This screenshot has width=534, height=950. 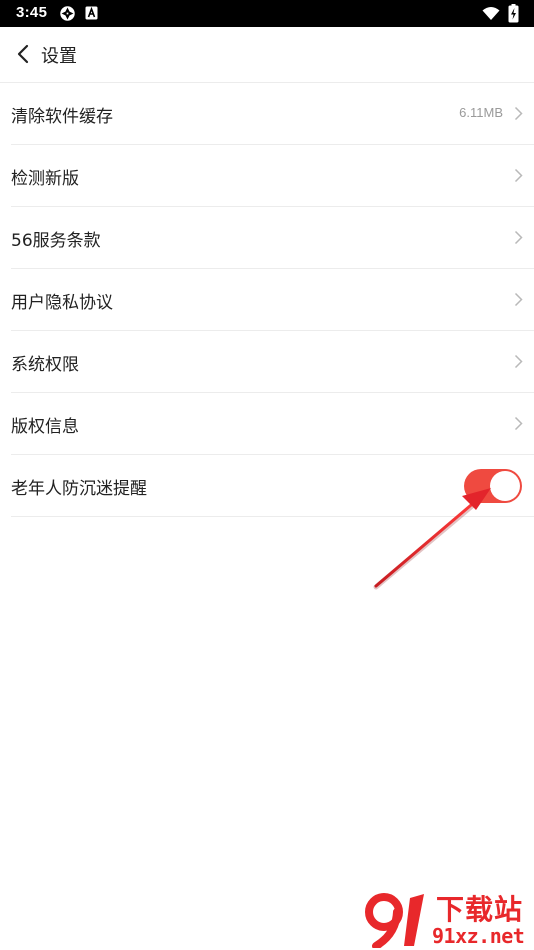 What do you see at coordinates (32, 12) in the screenshot?
I see `status-time: 3:45` at bounding box center [32, 12].